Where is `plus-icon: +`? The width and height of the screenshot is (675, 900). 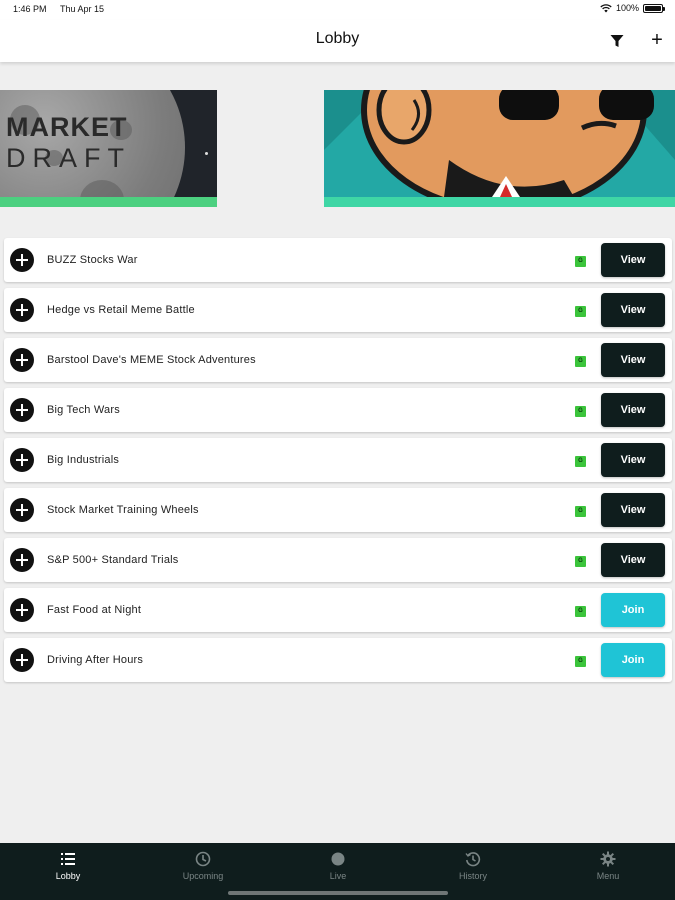 plus-icon: + is located at coordinates (657, 40).